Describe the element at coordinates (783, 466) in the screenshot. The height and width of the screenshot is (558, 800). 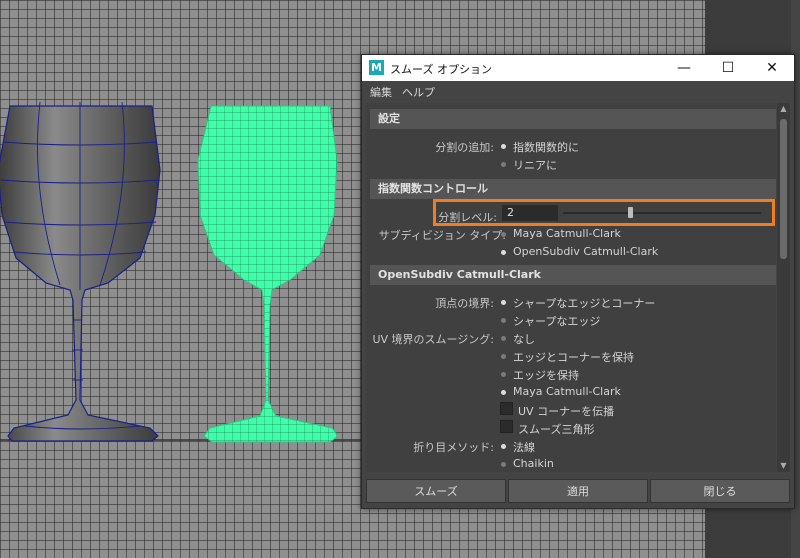
I see `scroll-down-icon: ▼` at that location.